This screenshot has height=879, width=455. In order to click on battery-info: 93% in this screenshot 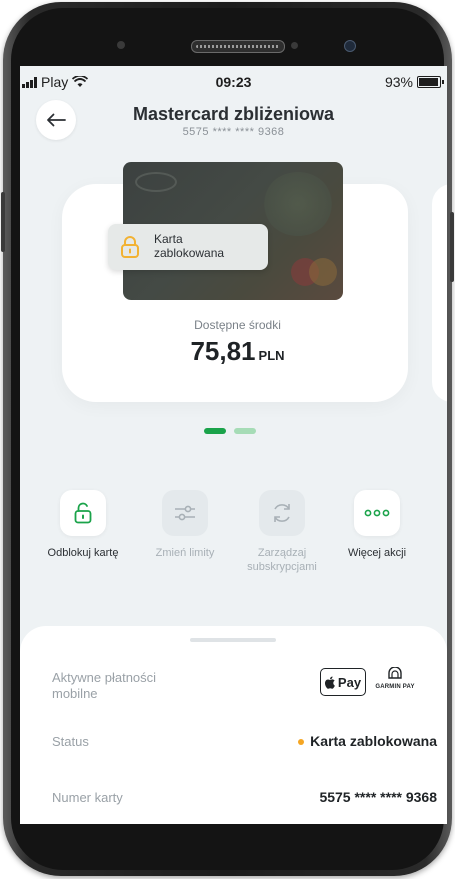, I will do `click(414, 82)`.